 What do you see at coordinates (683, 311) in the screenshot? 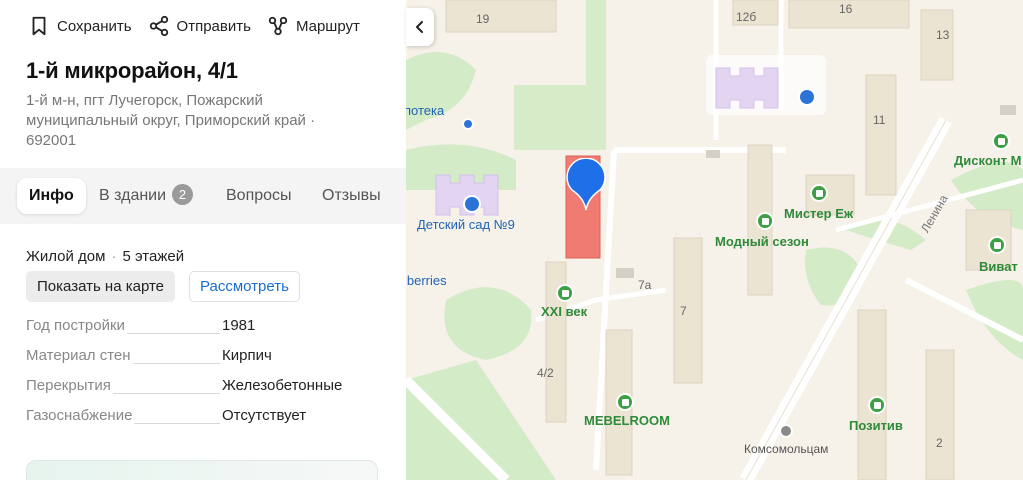
I see `house-number: 7` at bounding box center [683, 311].